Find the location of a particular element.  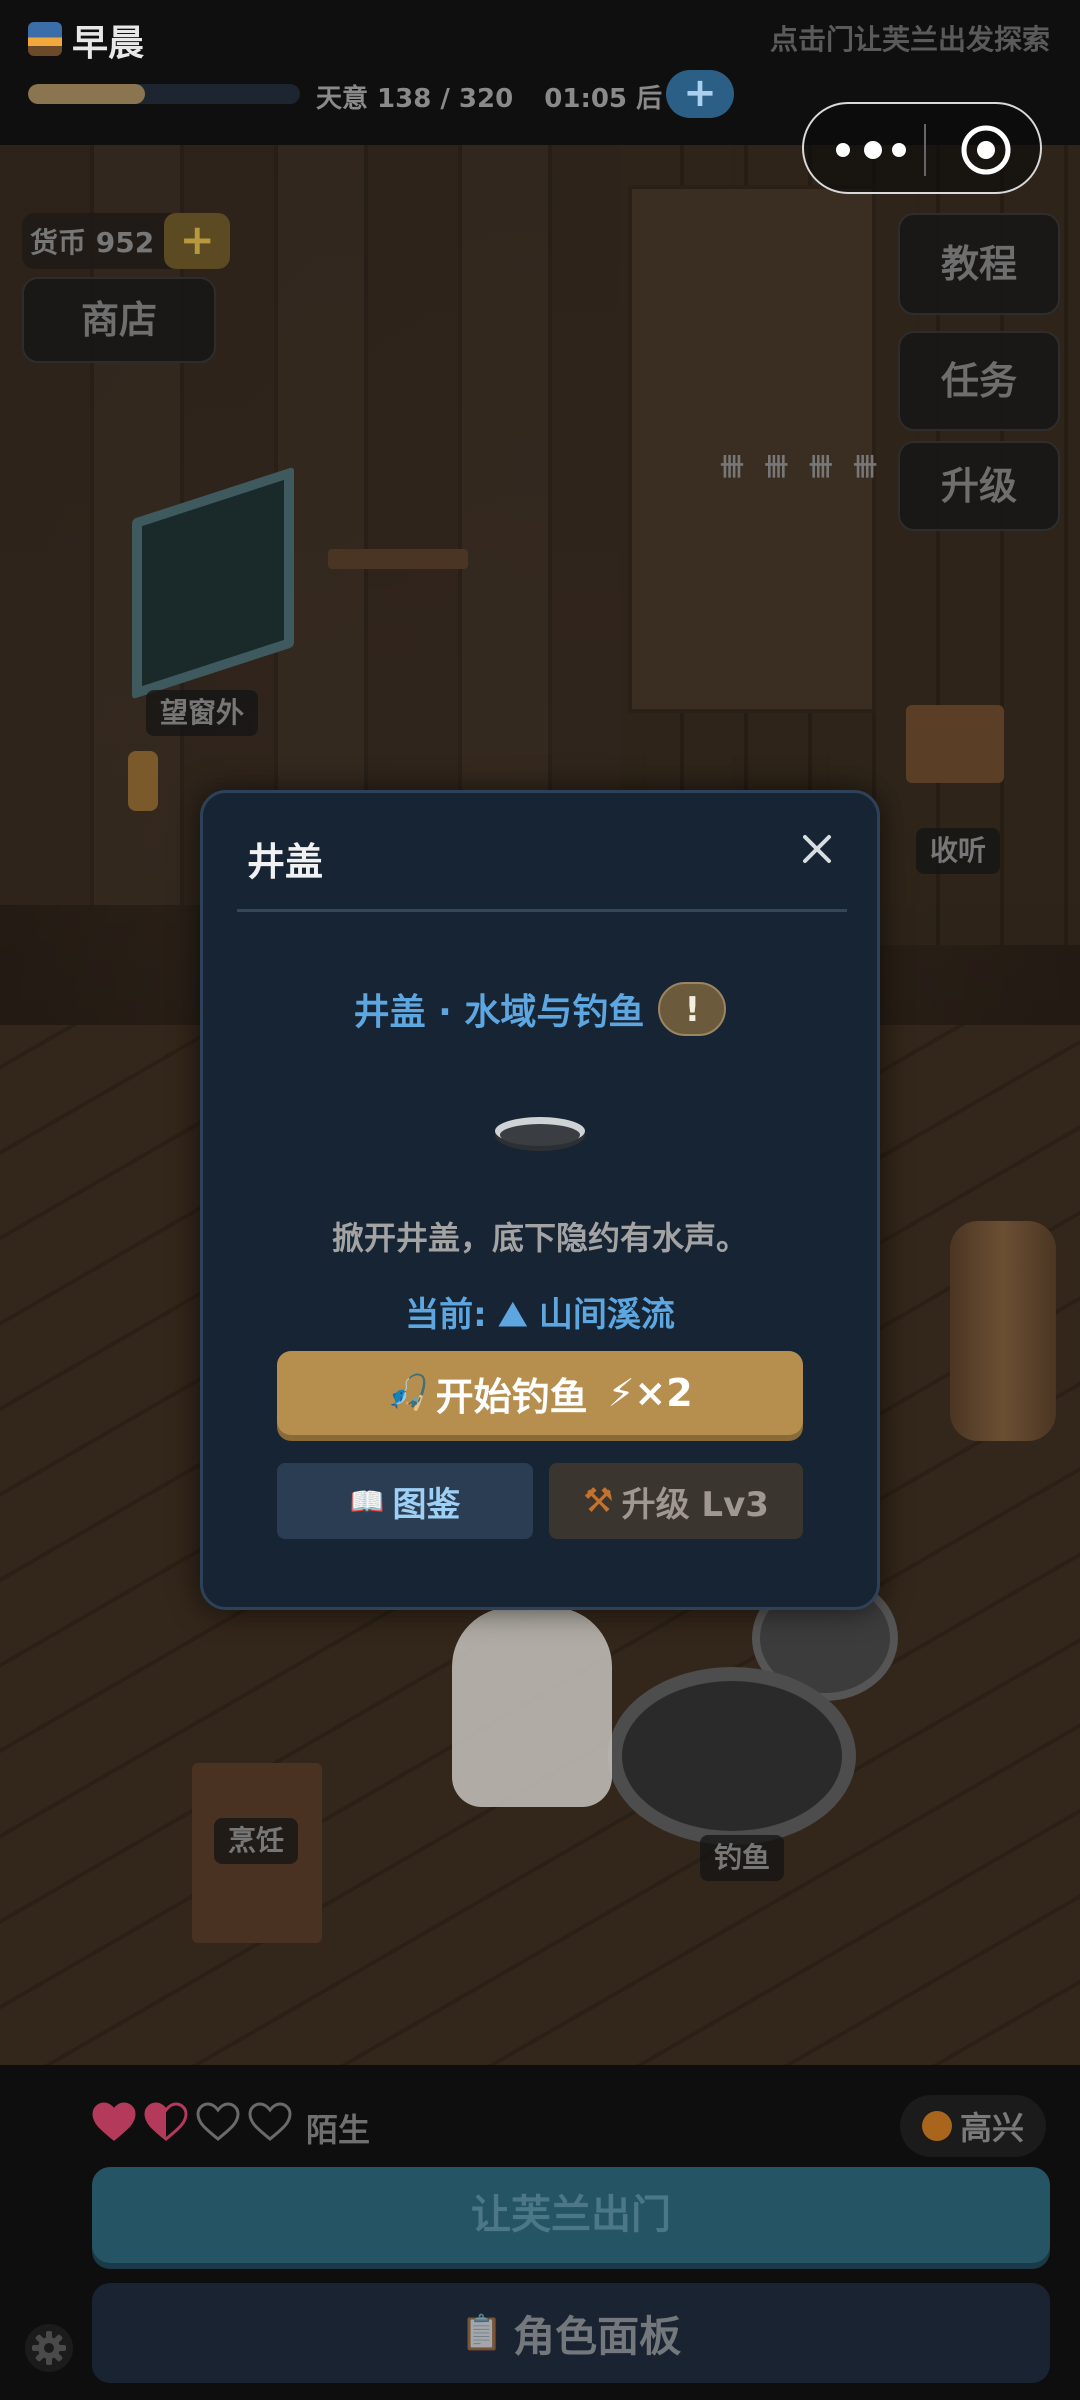

start-fishing-button: 🎣 开始钓鱼 ⚡×2 is located at coordinates (540, 1393).